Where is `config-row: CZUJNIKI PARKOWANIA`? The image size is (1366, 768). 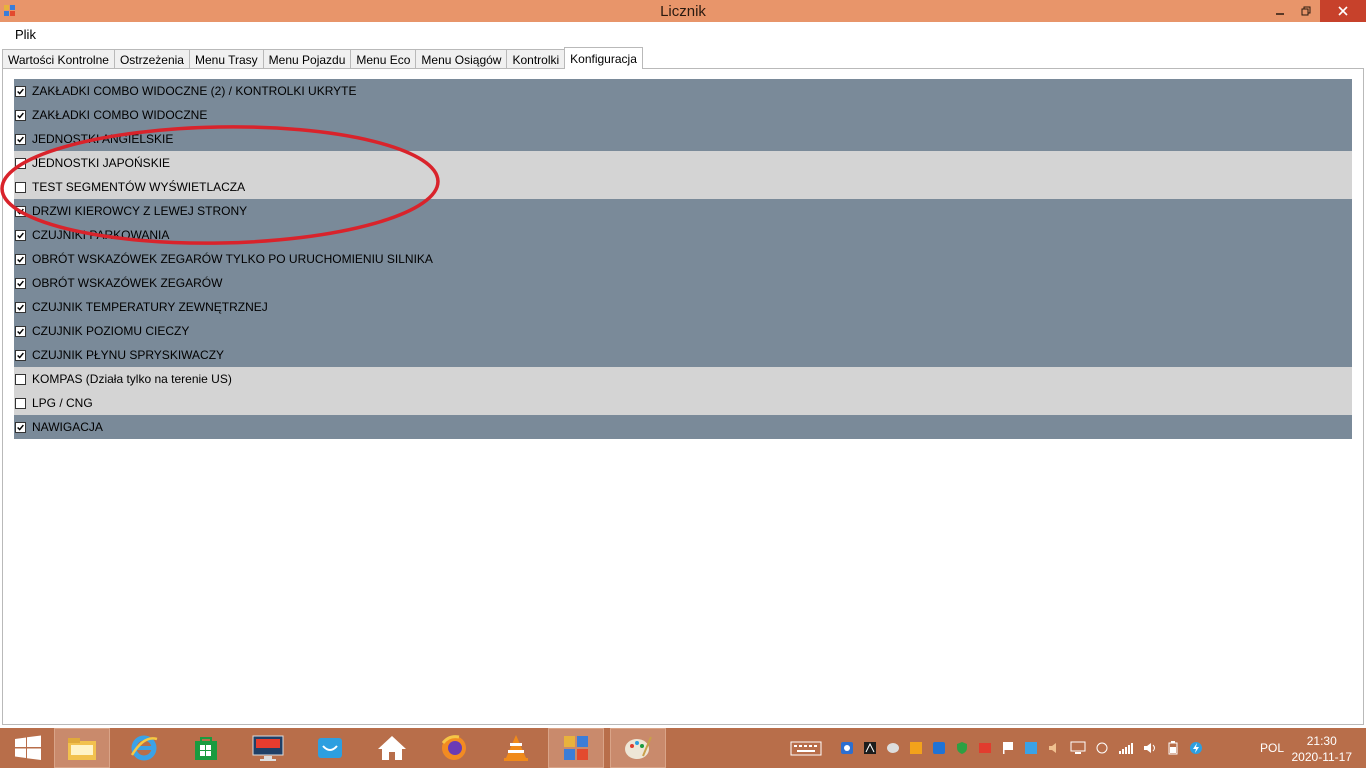 config-row: CZUJNIKI PARKOWANIA is located at coordinates (683, 235).